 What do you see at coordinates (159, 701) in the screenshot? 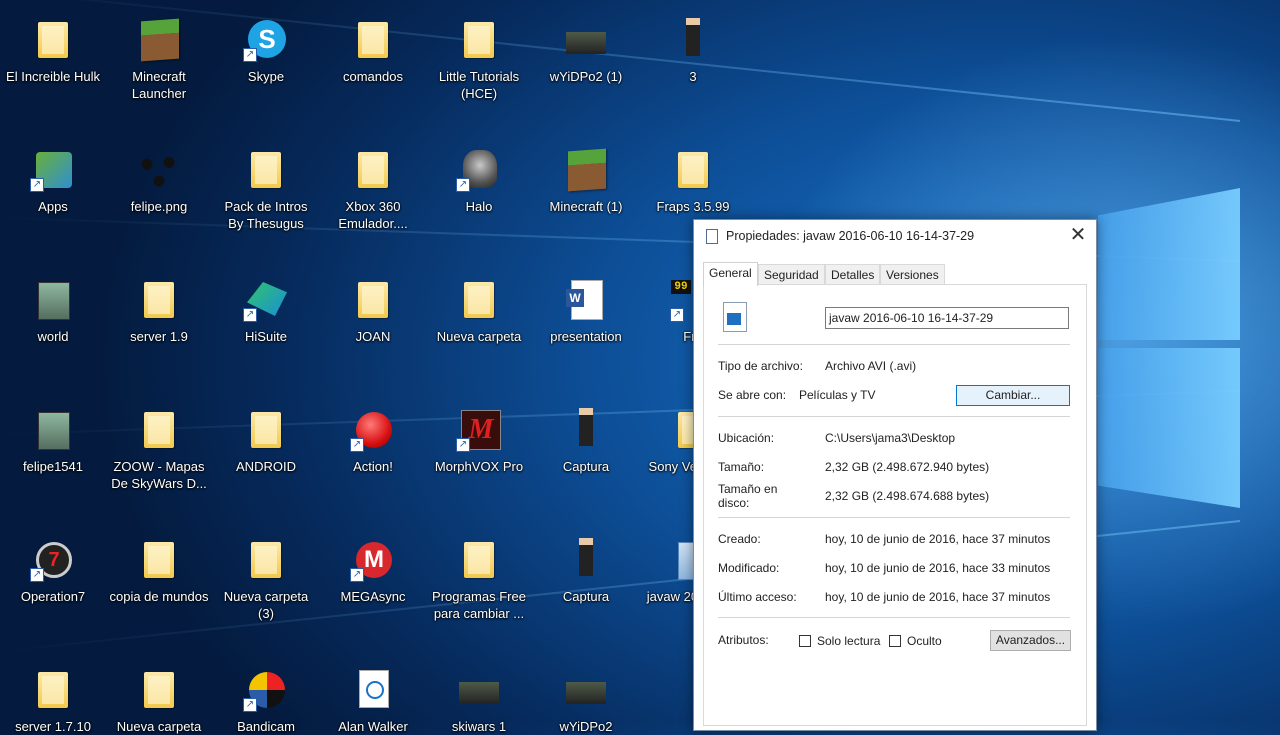
I see `desktop-icon-nueva-carpeta-2: Nueva carpeta` at bounding box center [159, 701].